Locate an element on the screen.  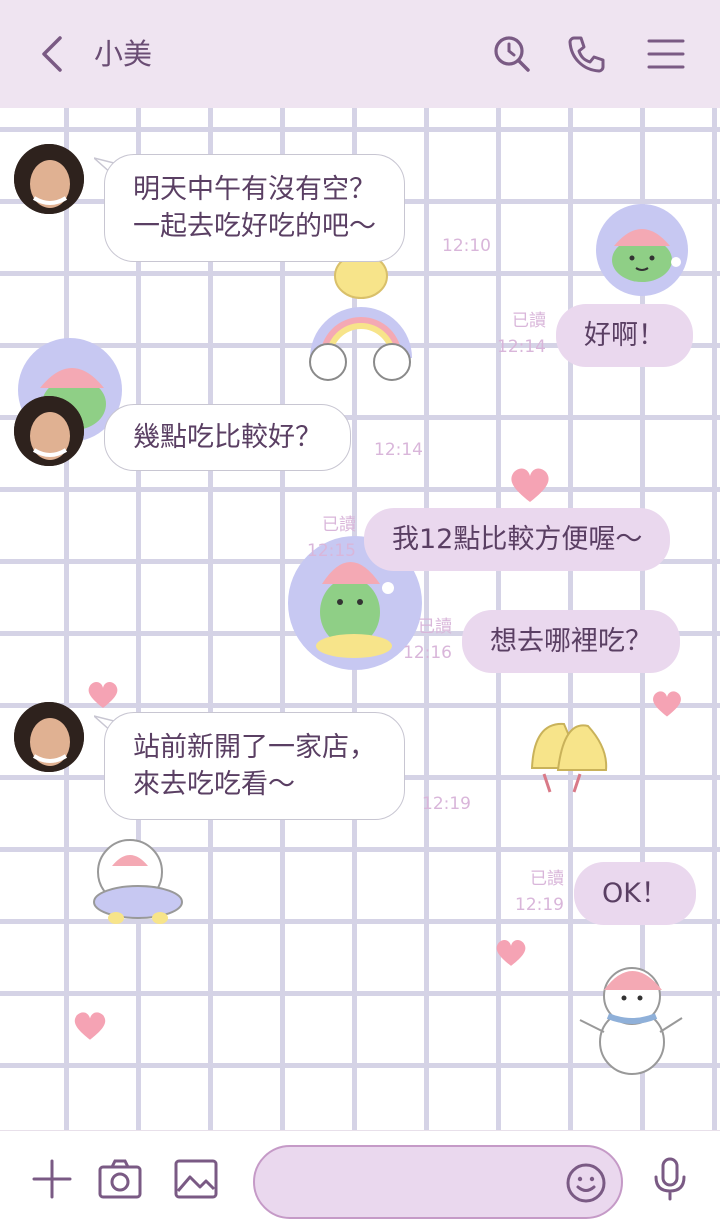
message-meta: 已讀 12:19 is located at coordinates (536, 892).